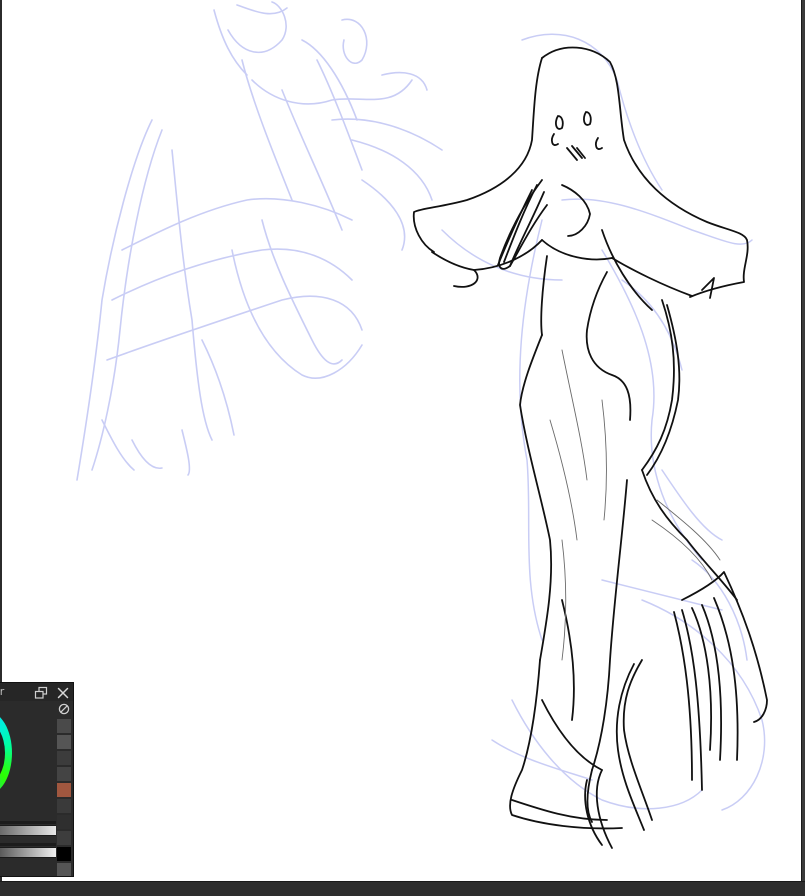  I want to click on color-panel-header: or, so click(36, 692).